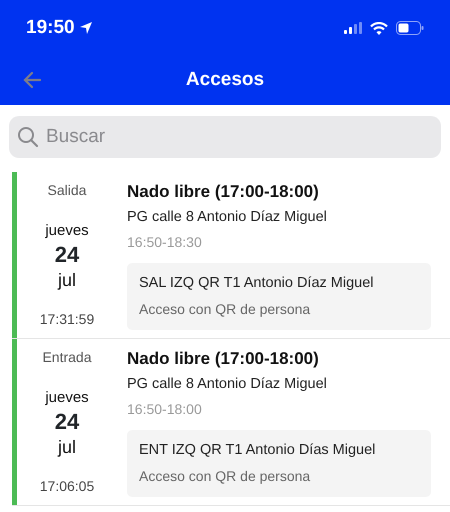 This screenshot has width=450, height=512. What do you see at coordinates (67, 486) in the screenshot?
I see `access-time: 17:06:05` at bounding box center [67, 486].